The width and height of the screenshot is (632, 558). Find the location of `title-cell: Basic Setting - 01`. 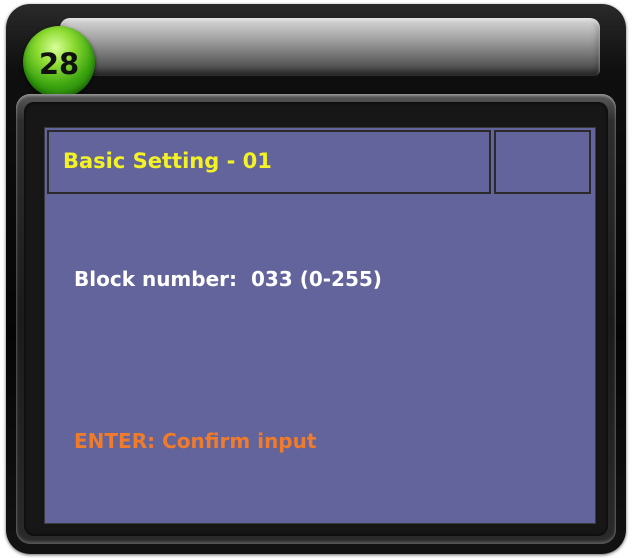

title-cell: Basic Setting - 01 is located at coordinates (269, 162).